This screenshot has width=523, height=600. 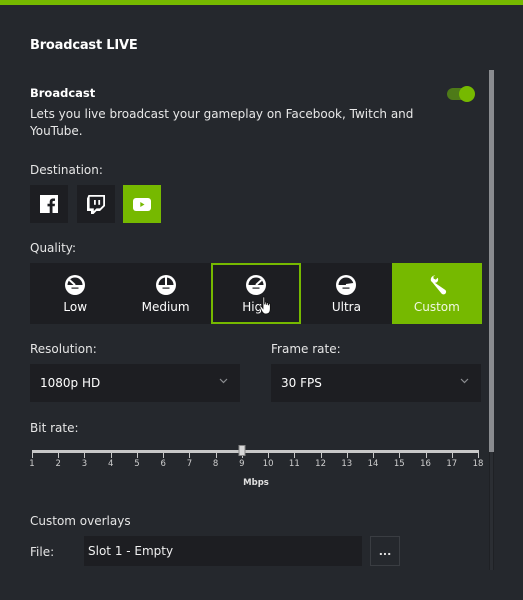 What do you see at coordinates (137, 464) in the screenshot?
I see `slider-tick-label: 5` at bounding box center [137, 464].